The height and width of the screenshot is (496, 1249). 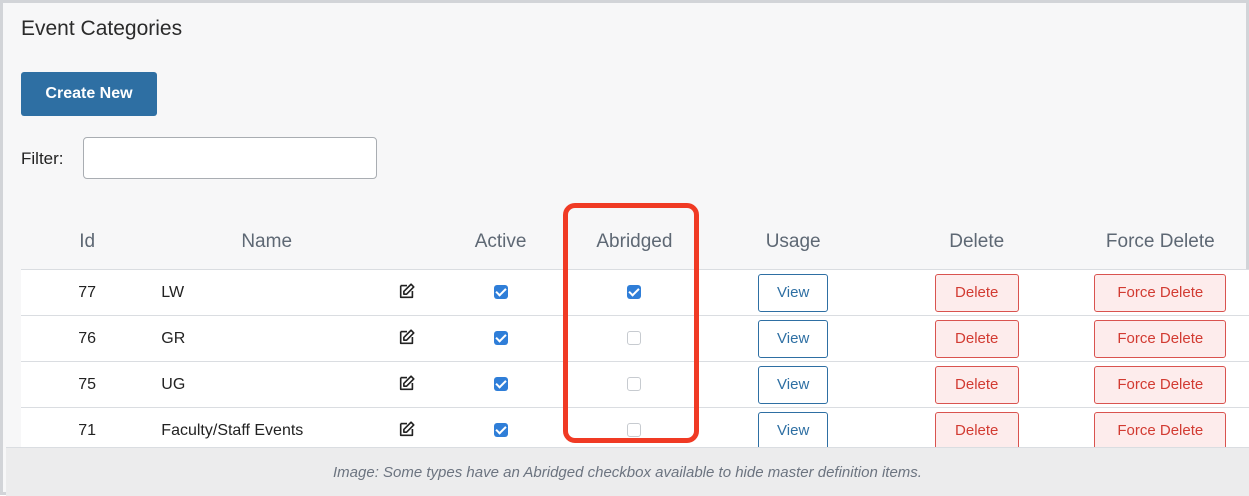 I want to click on row-id: 76, so click(x=87, y=338).